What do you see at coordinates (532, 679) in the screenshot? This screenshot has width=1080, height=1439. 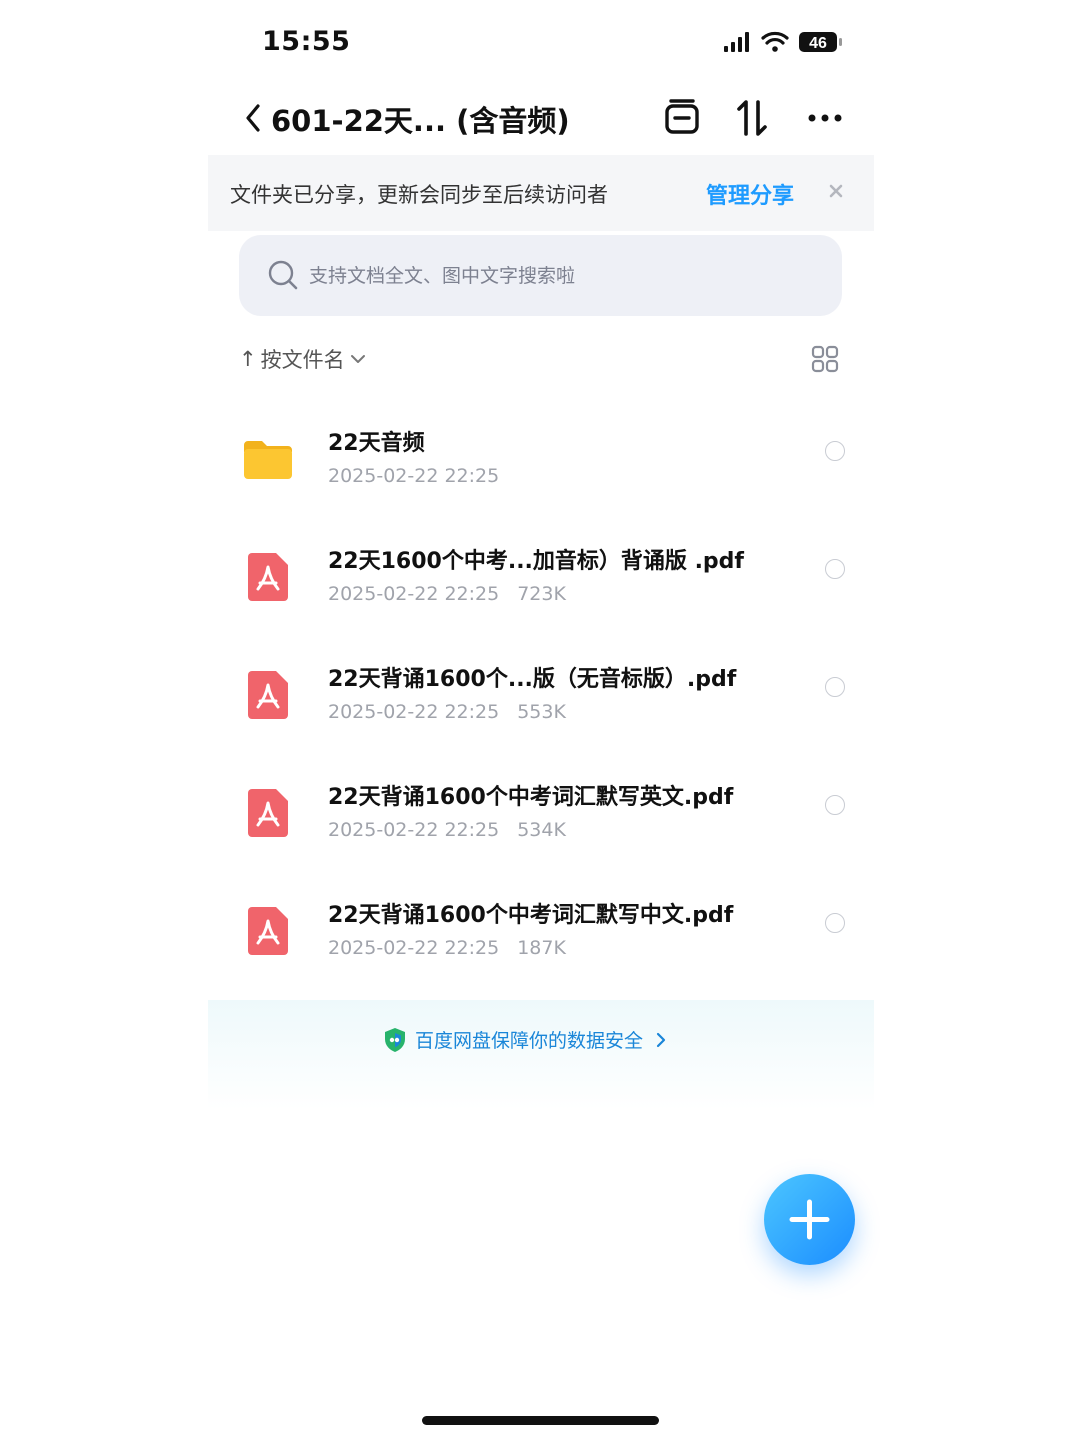 I see `file-name: 22天背诵1600个...版（无音标版）.pdf` at bounding box center [532, 679].